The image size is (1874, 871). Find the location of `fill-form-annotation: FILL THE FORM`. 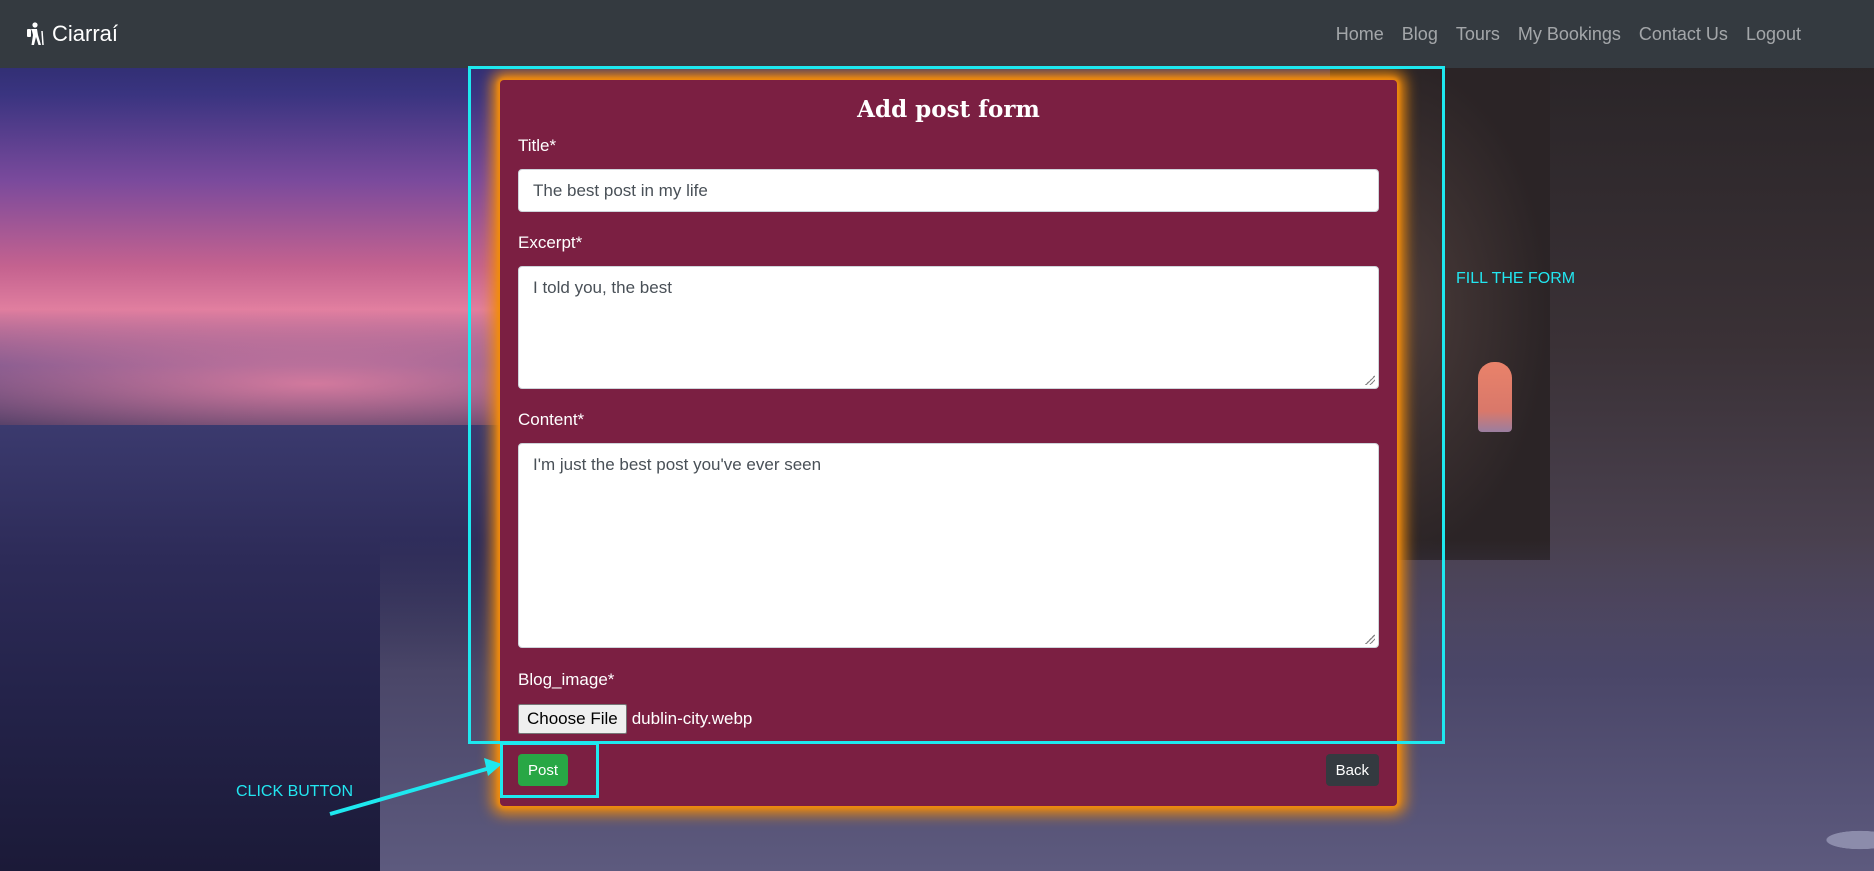

fill-form-annotation: FILL THE FORM is located at coordinates (1516, 278).